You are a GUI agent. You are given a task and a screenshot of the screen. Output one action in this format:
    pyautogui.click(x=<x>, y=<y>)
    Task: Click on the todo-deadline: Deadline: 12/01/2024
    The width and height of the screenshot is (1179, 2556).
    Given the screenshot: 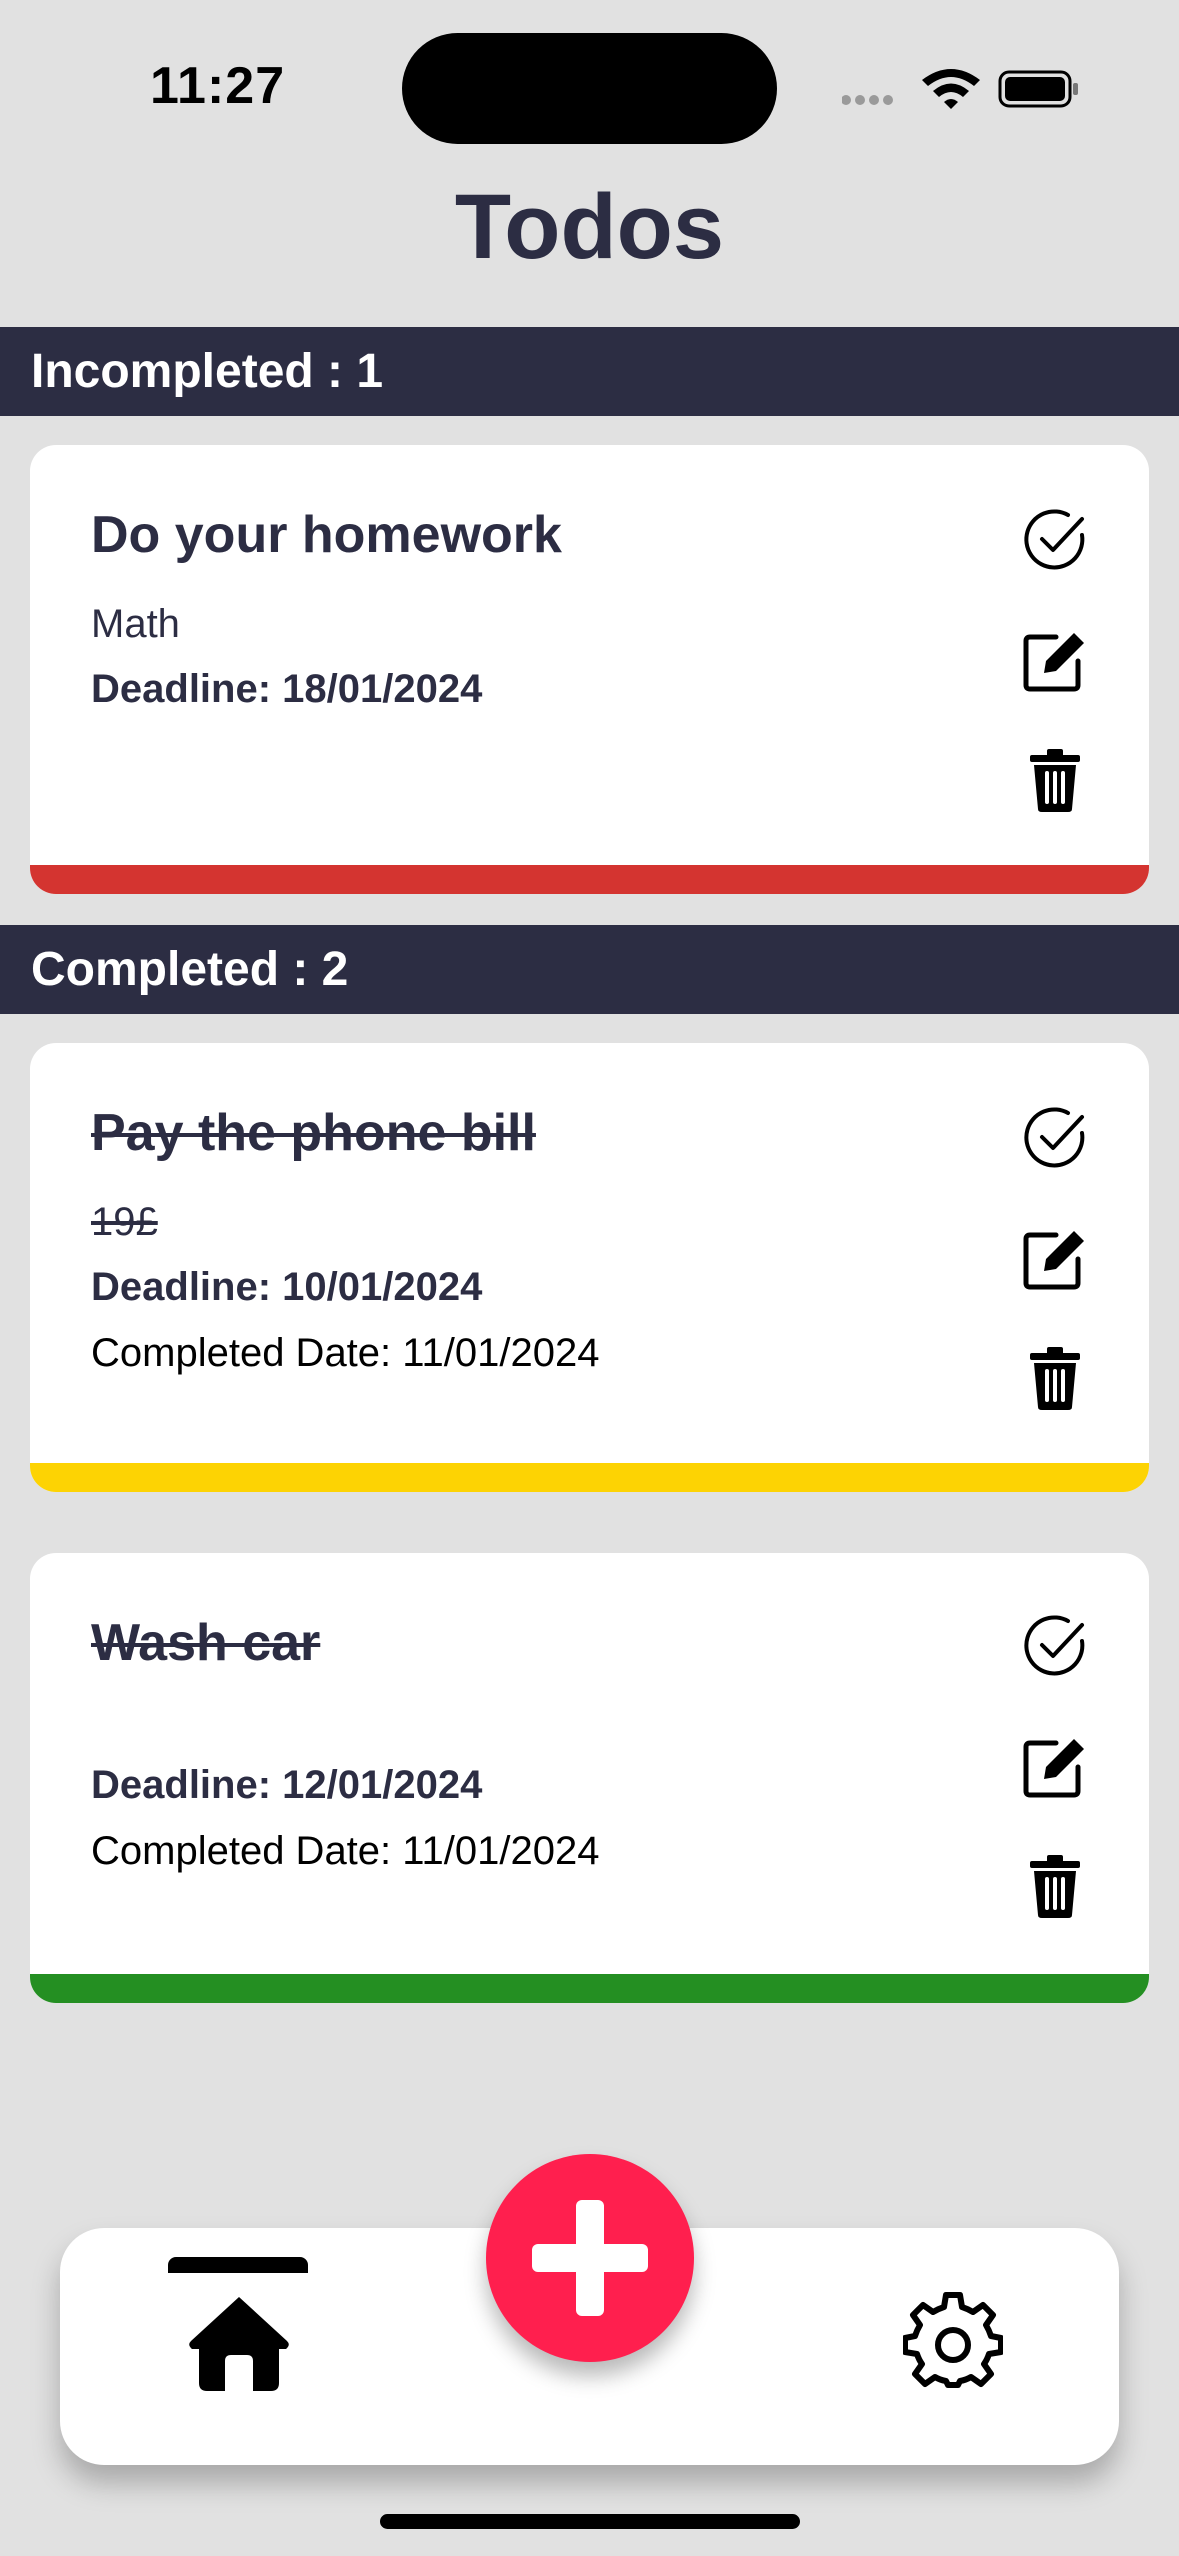 What is the action you would take?
    pyautogui.click(x=287, y=1785)
    